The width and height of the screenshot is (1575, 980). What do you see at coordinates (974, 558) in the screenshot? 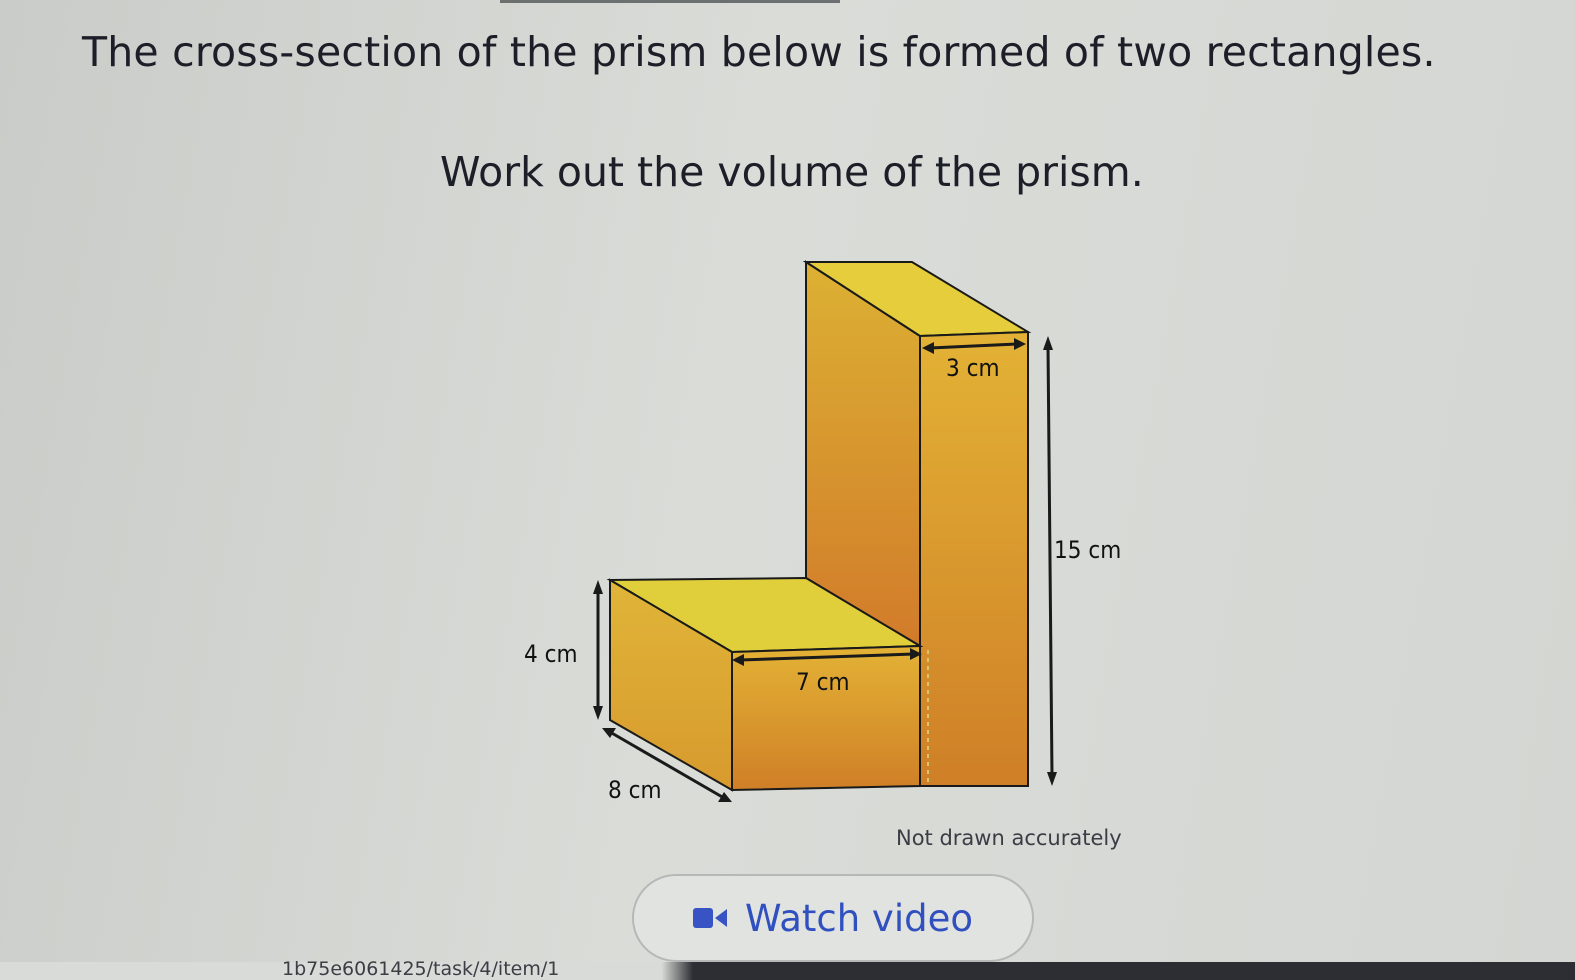
I see `tall-front-face` at bounding box center [974, 558].